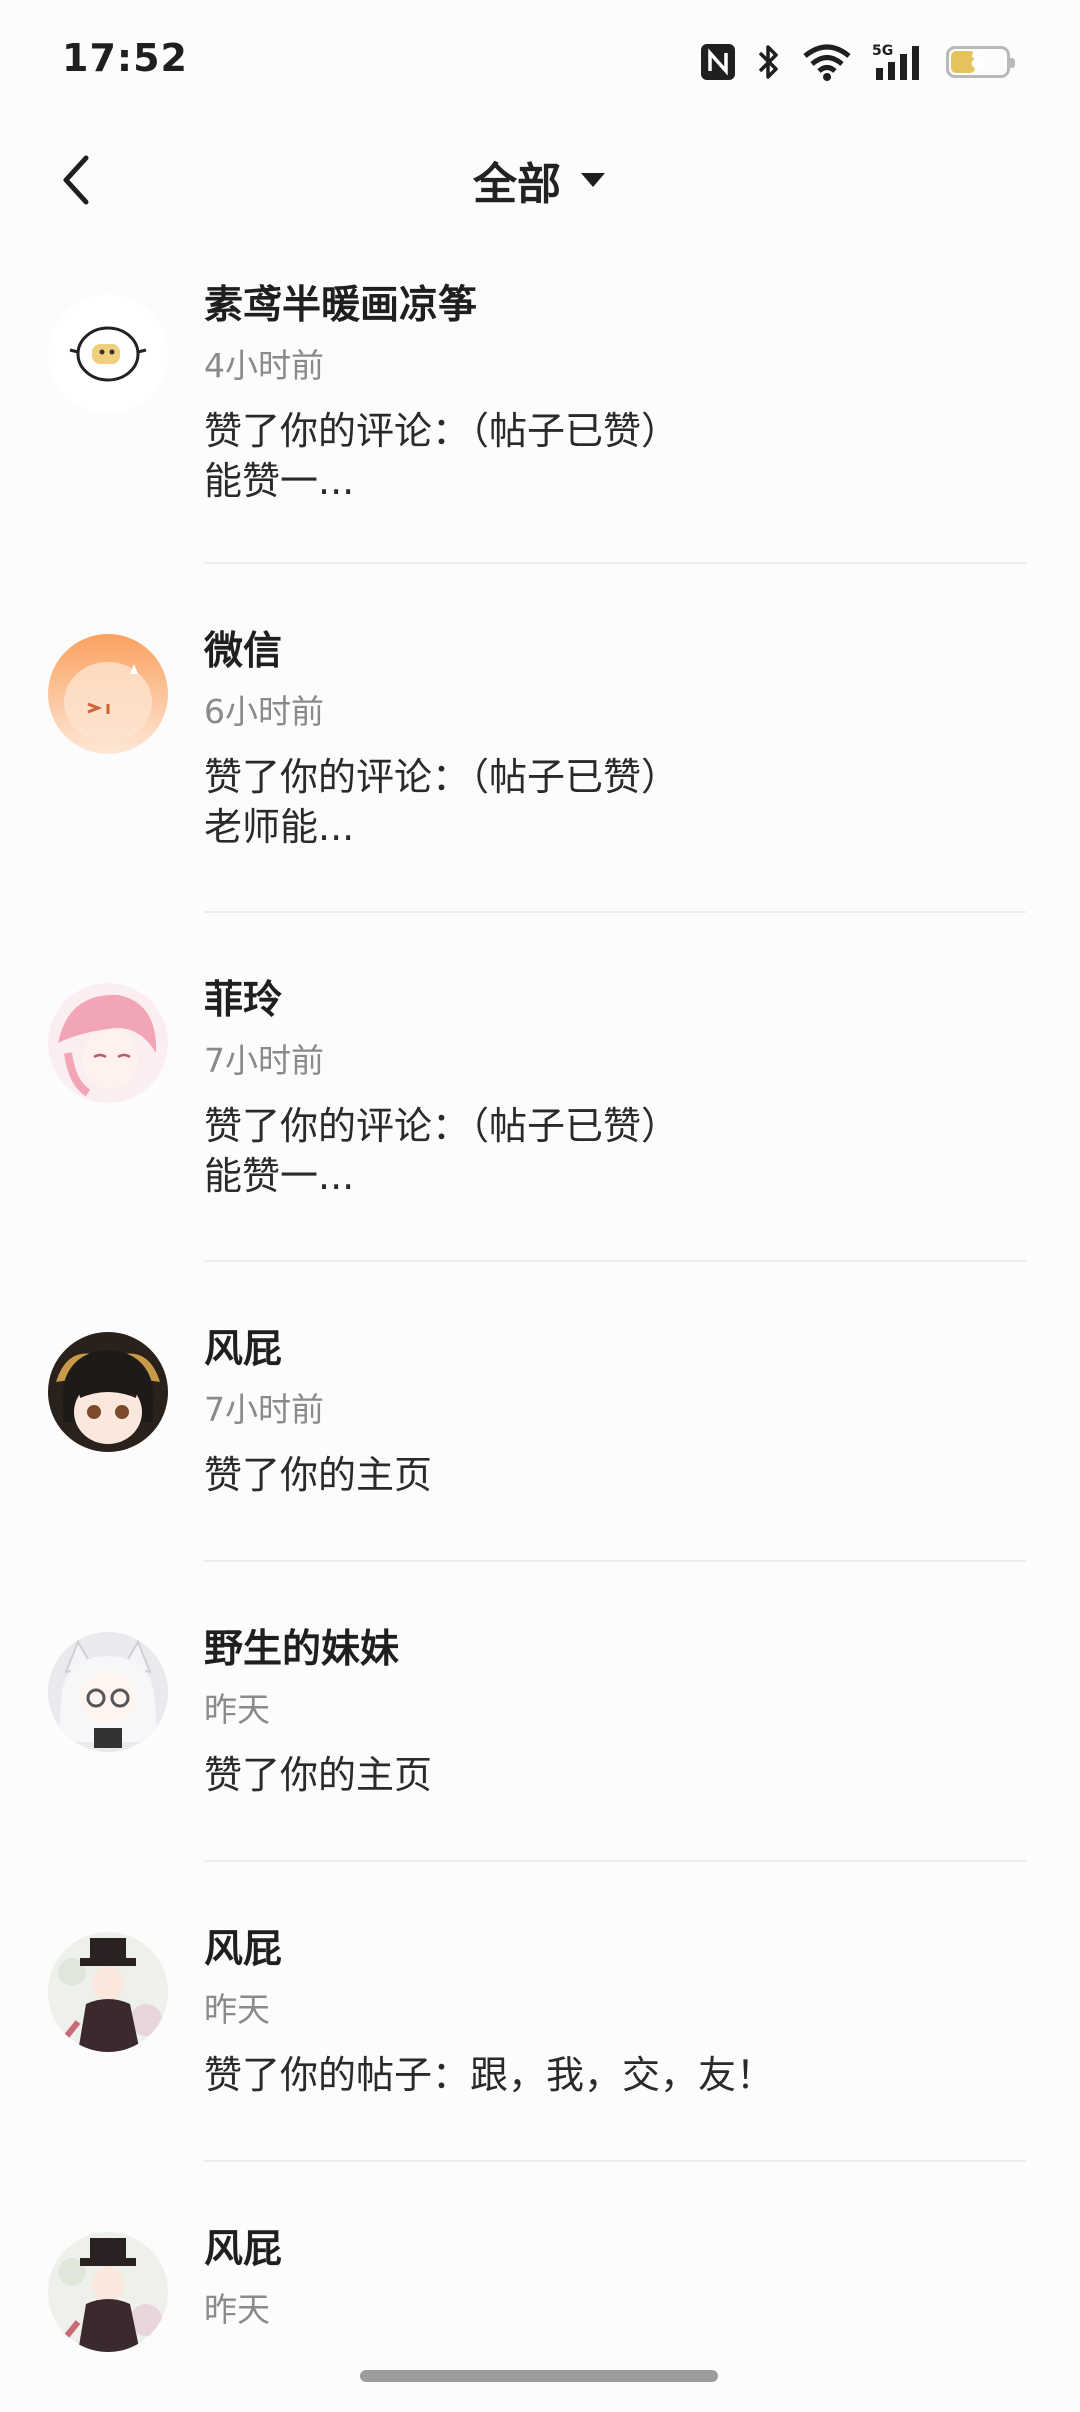 The height and width of the screenshot is (2412, 1080). Describe the element at coordinates (517, 184) in the screenshot. I see `filter-label: 全部` at that location.